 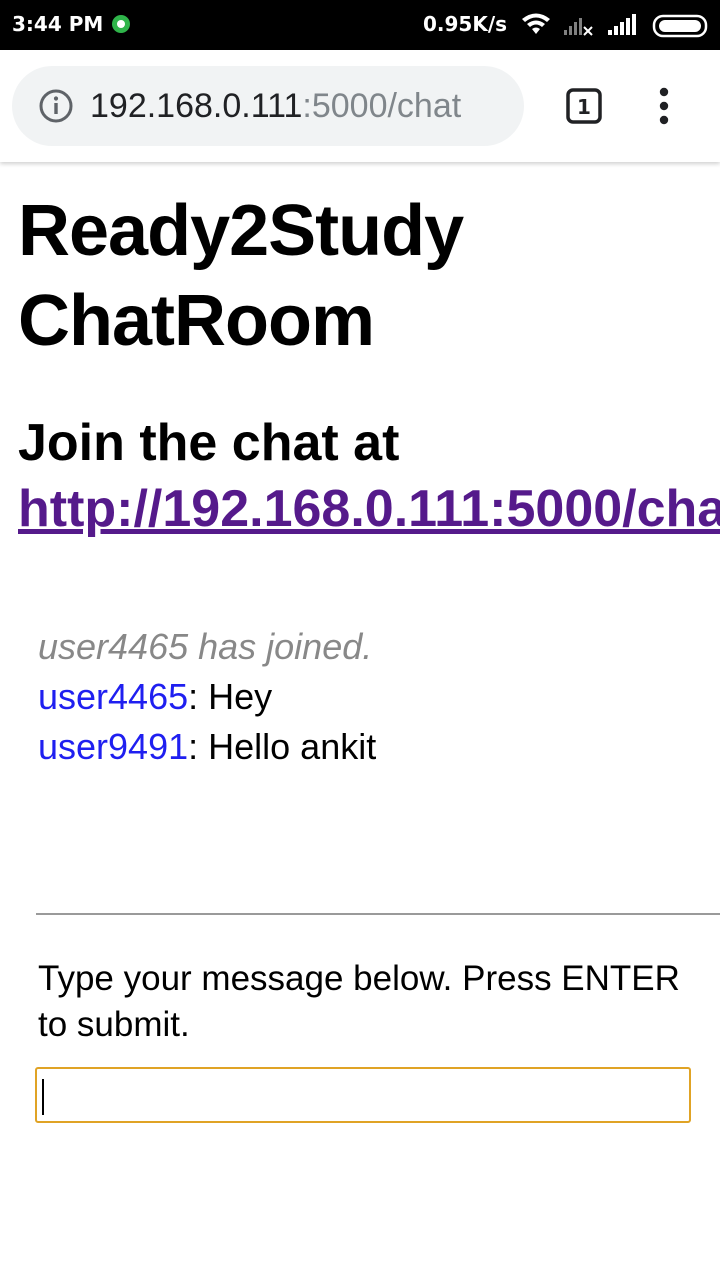 I want to click on message-text: : Hello ankit, so click(x=282, y=746).